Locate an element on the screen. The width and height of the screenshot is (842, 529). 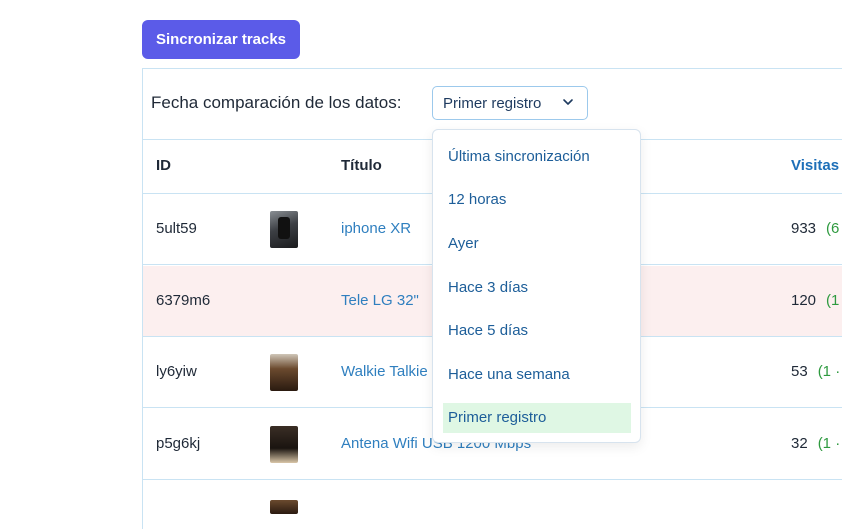
row-title-link: iphone XR is located at coordinates (376, 228).